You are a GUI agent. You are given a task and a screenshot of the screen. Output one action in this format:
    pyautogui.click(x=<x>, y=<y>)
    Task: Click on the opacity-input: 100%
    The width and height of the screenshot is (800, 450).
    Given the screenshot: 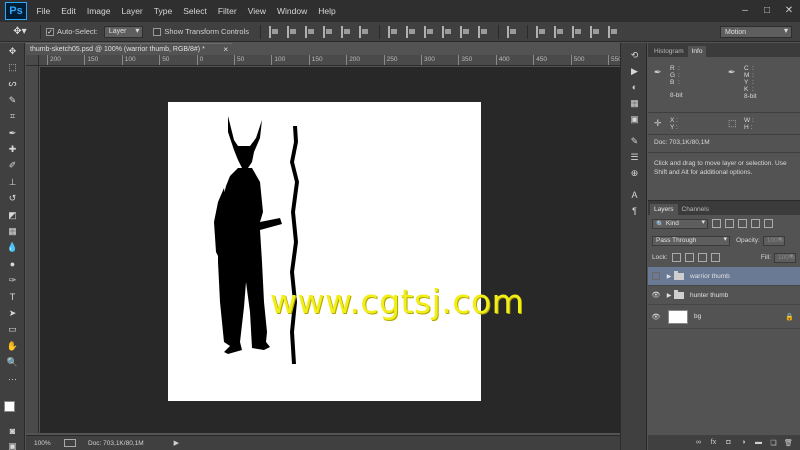 What is the action you would take?
    pyautogui.click(x=773, y=240)
    